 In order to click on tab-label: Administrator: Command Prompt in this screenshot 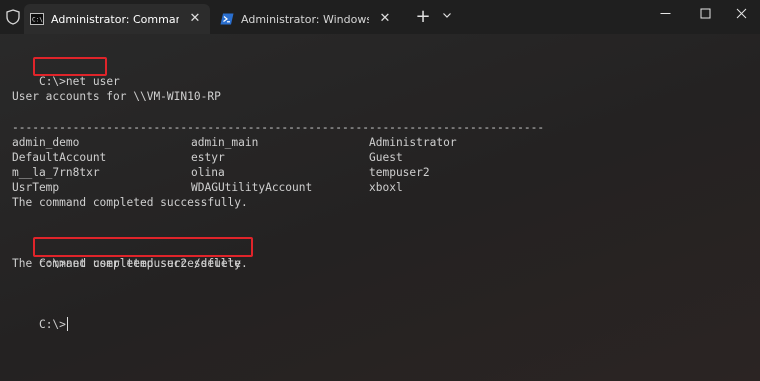, I will do `click(115, 19)`.